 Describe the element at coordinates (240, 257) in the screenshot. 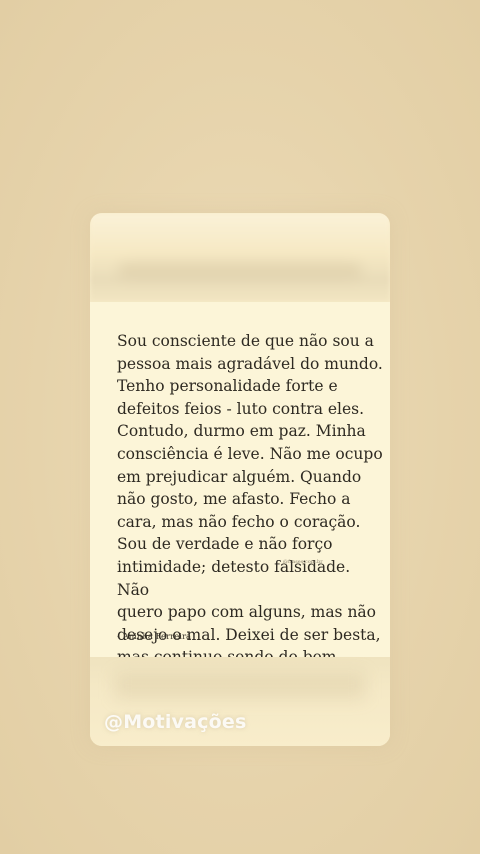

I see `card-top-blurred-area` at that location.